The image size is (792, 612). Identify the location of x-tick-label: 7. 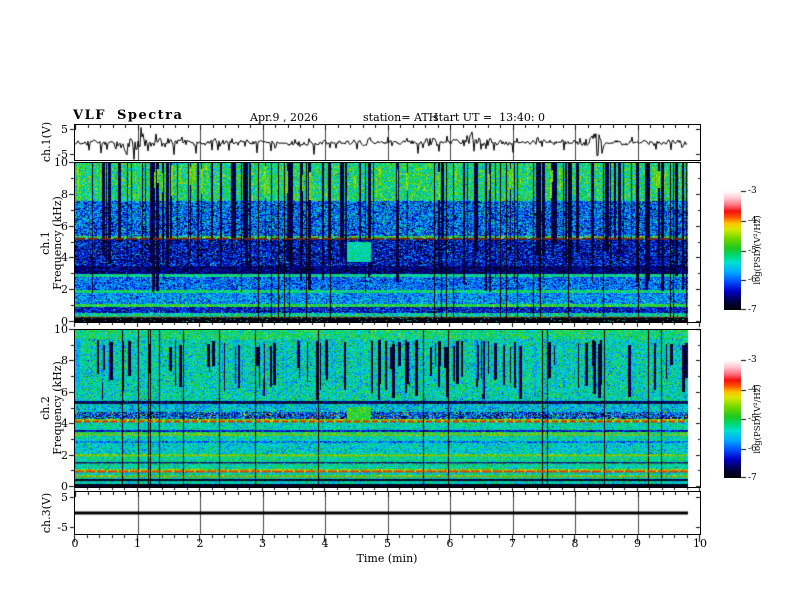
(512, 543).